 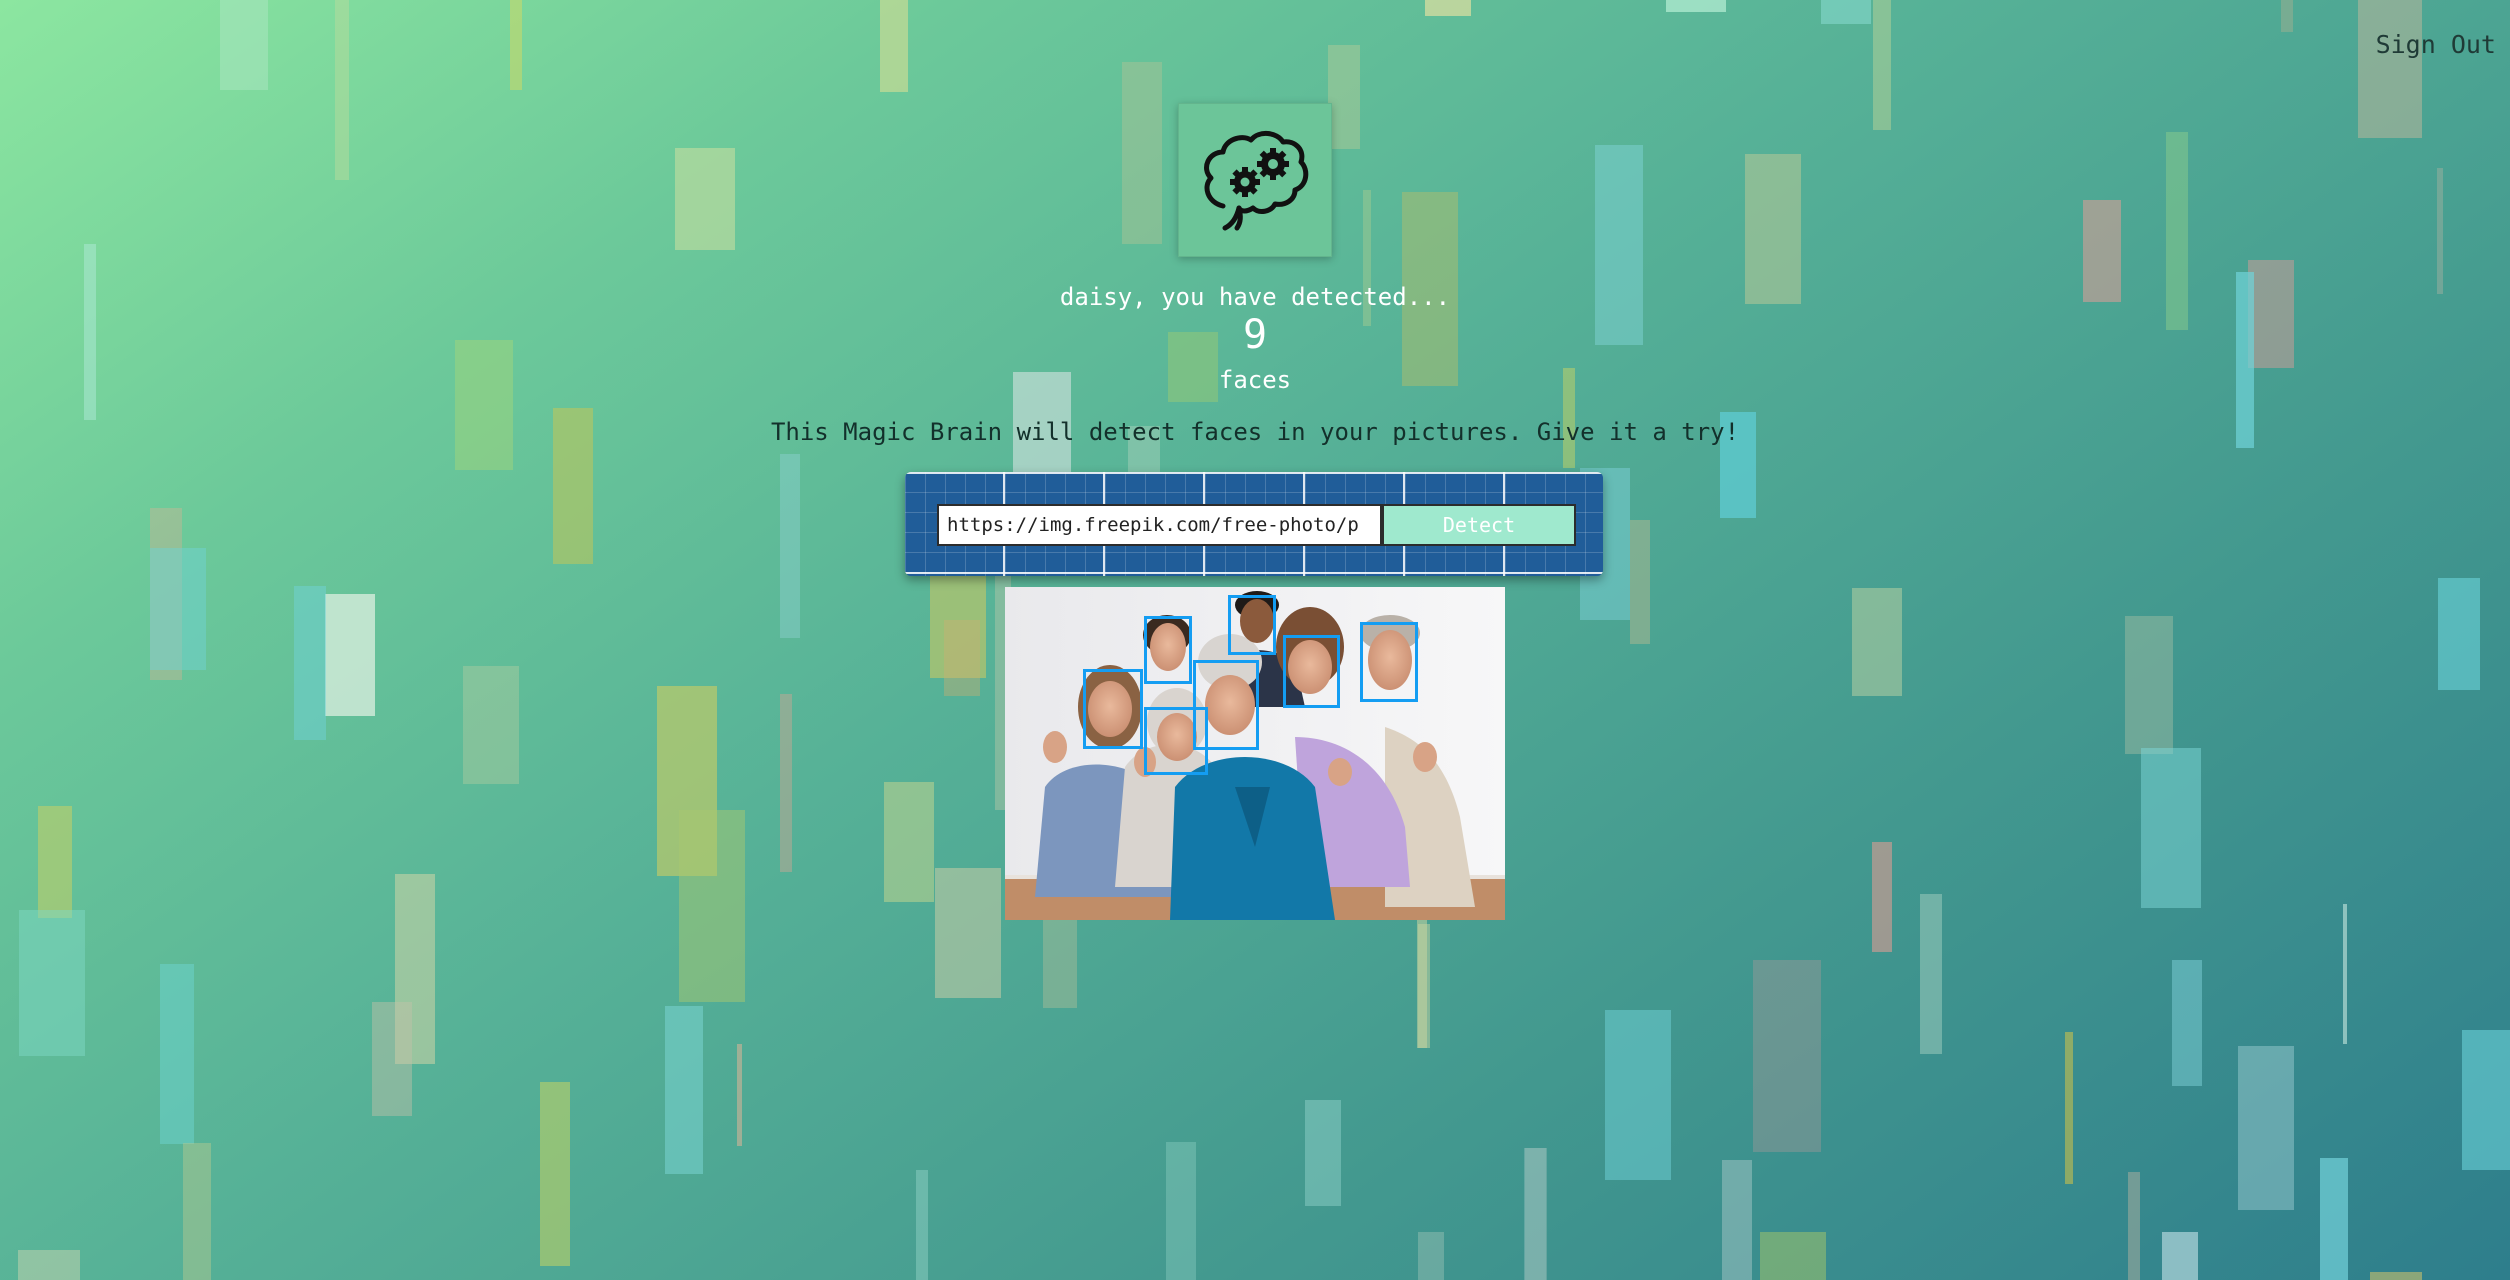 I want to click on face-count: 9, so click(x=1255, y=335).